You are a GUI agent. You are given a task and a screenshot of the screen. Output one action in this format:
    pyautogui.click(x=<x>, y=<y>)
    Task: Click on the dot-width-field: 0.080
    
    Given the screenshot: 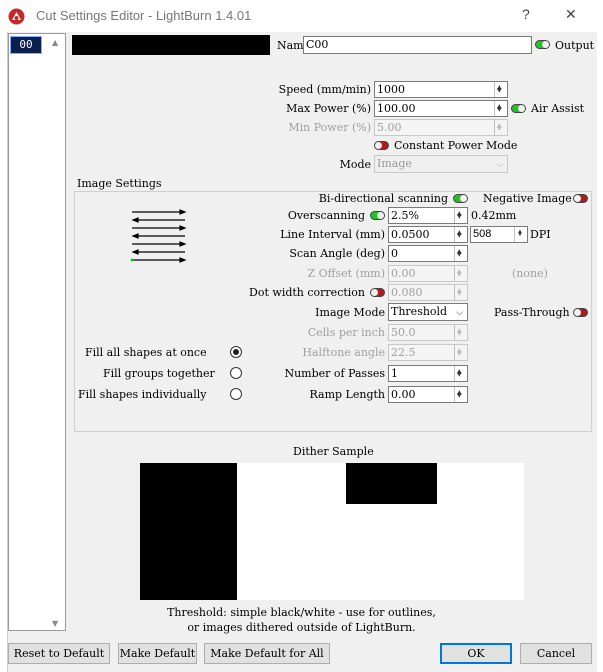 What is the action you would take?
    pyautogui.click(x=428, y=292)
    